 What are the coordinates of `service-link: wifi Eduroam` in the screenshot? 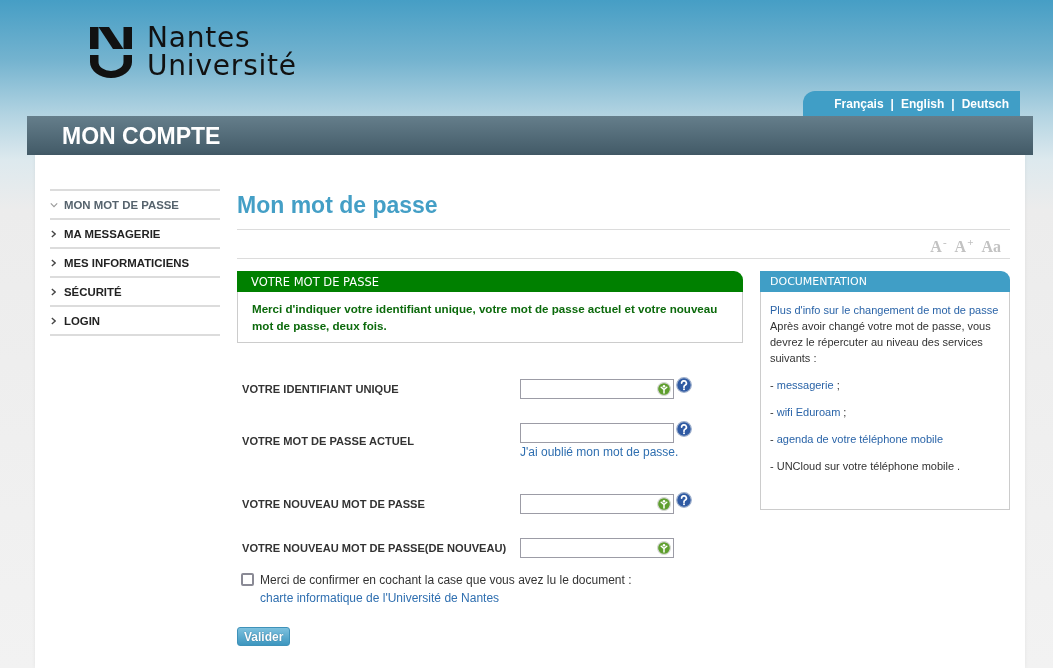 It's located at (808, 412).